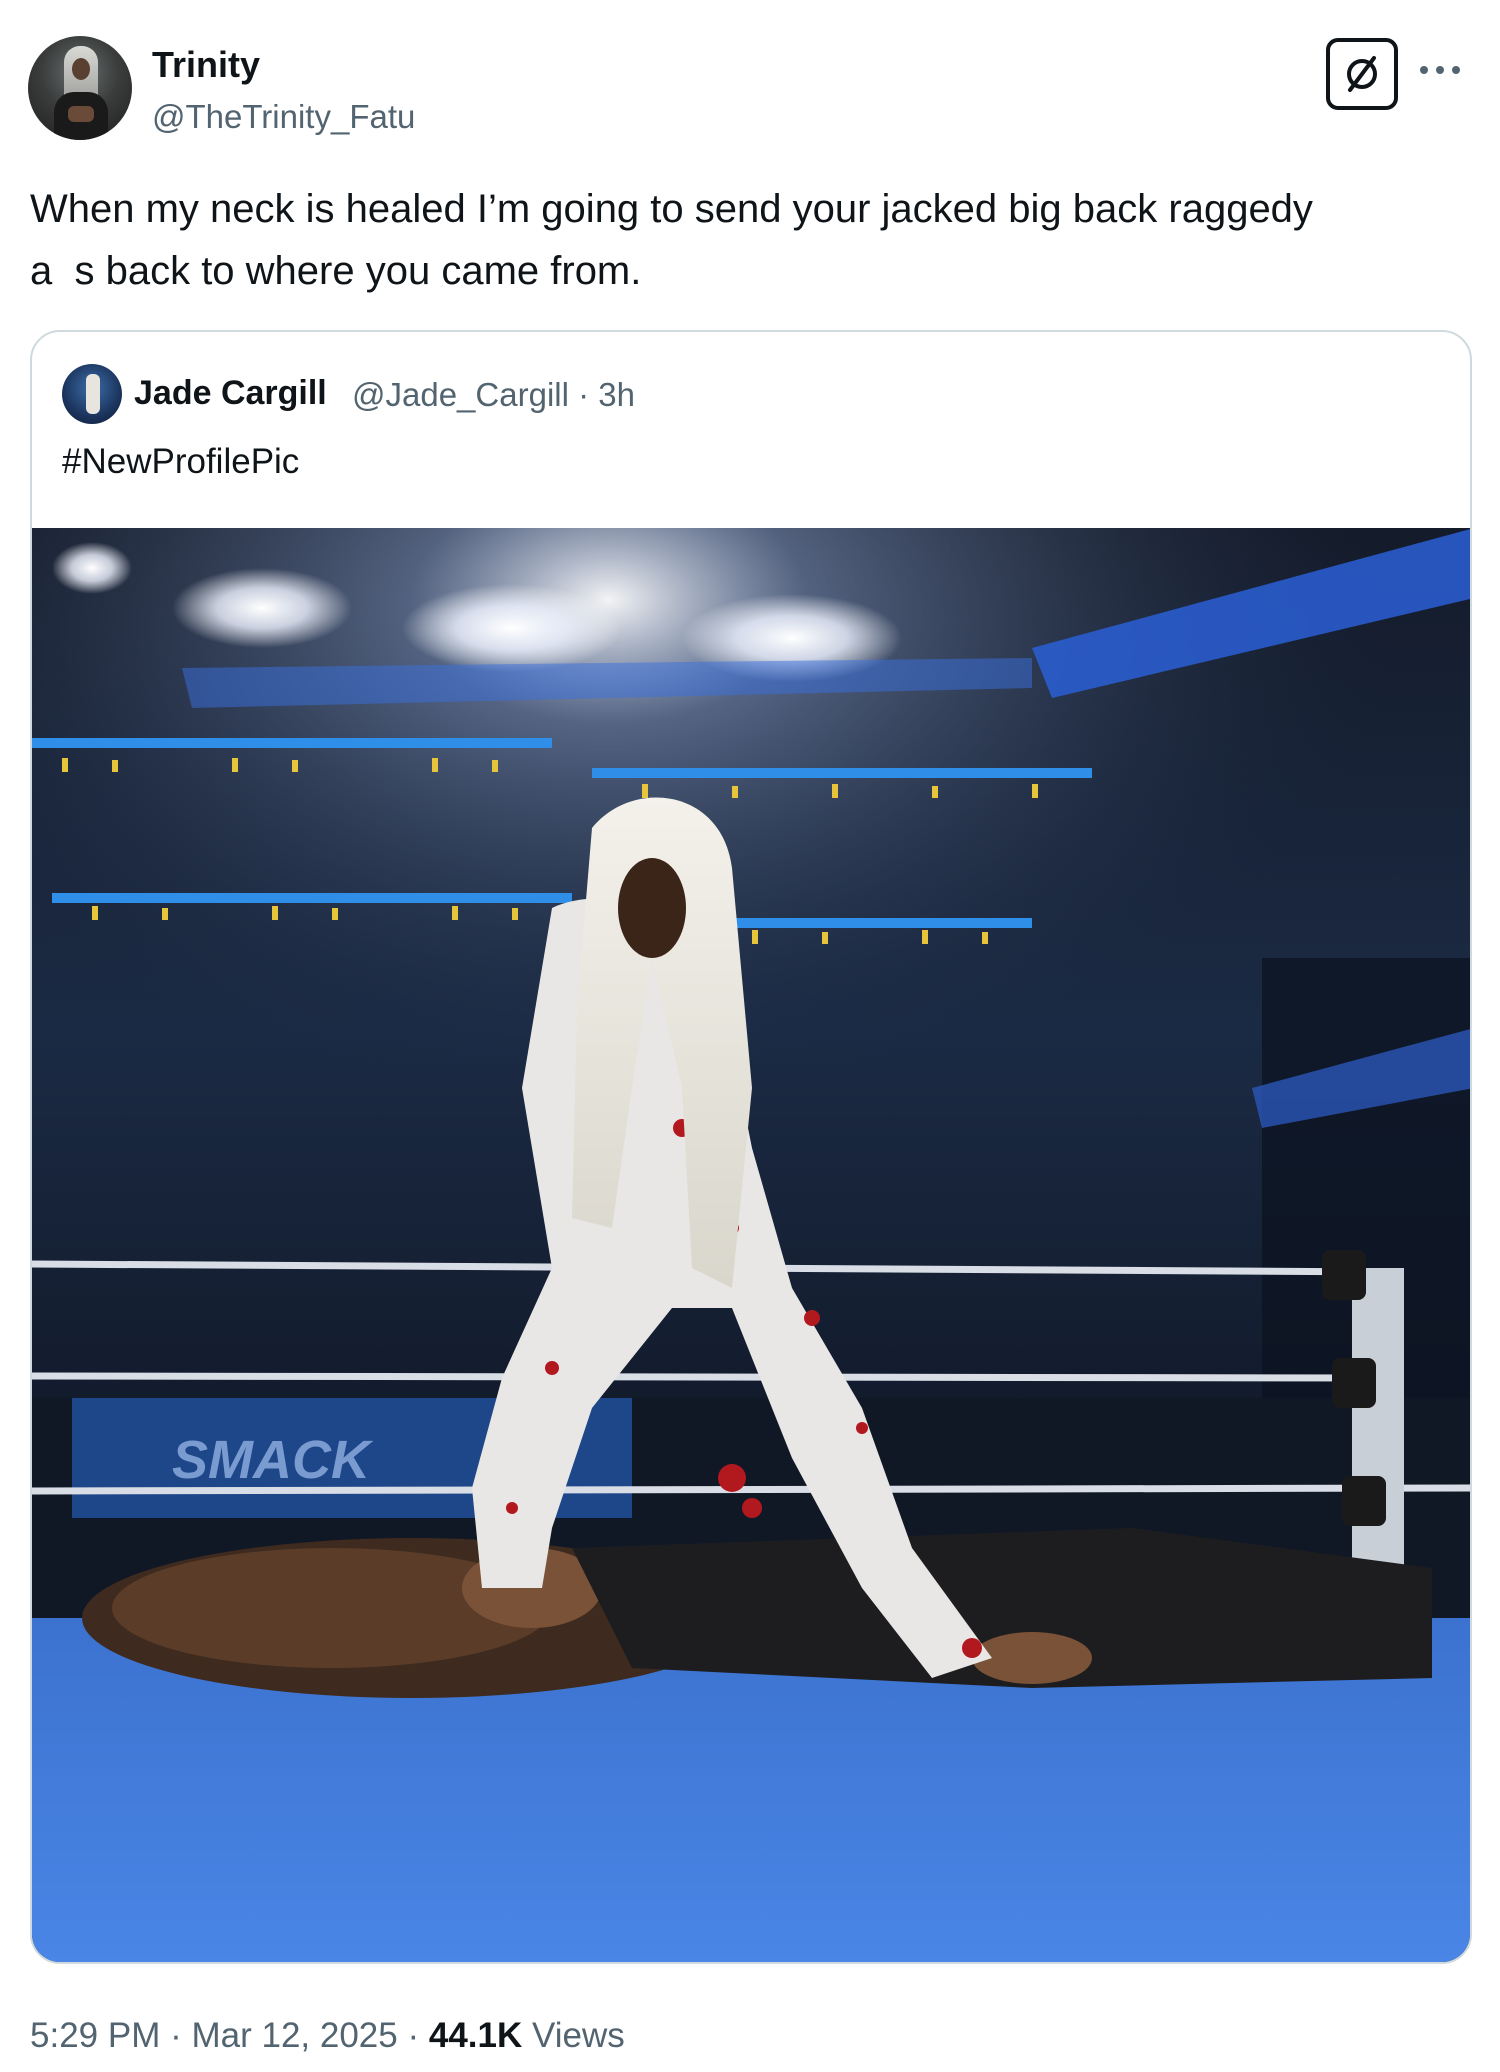  I want to click on tweet-metadata: 5:29 PM · Mar 12, 2025 · 44.1K Views, so click(327, 2036).